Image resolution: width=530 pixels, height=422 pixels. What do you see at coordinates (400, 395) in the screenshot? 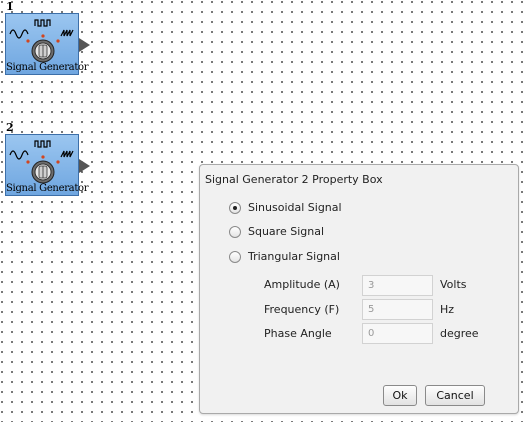
I see `ok-button: Ok` at bounding box center [400, 395].